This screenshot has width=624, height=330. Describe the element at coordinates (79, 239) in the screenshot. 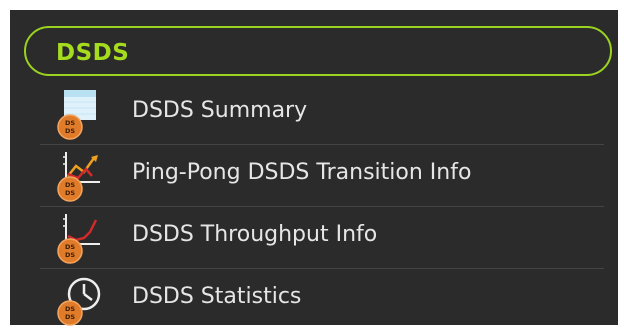

I see `throughput-chart-icon: DS DS` at that location.